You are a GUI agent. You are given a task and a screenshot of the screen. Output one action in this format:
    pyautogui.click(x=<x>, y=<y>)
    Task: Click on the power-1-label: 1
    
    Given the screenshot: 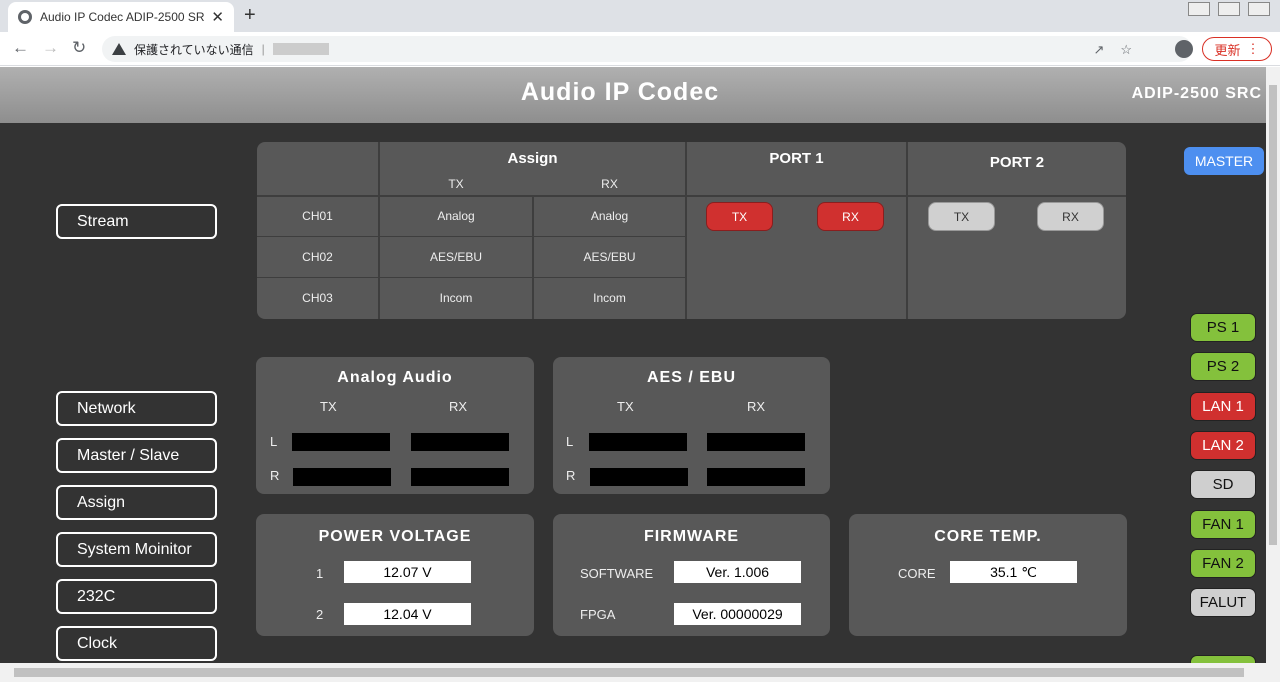 What is the action you would take?
    pyautogui.click(x=320, y=573)
    